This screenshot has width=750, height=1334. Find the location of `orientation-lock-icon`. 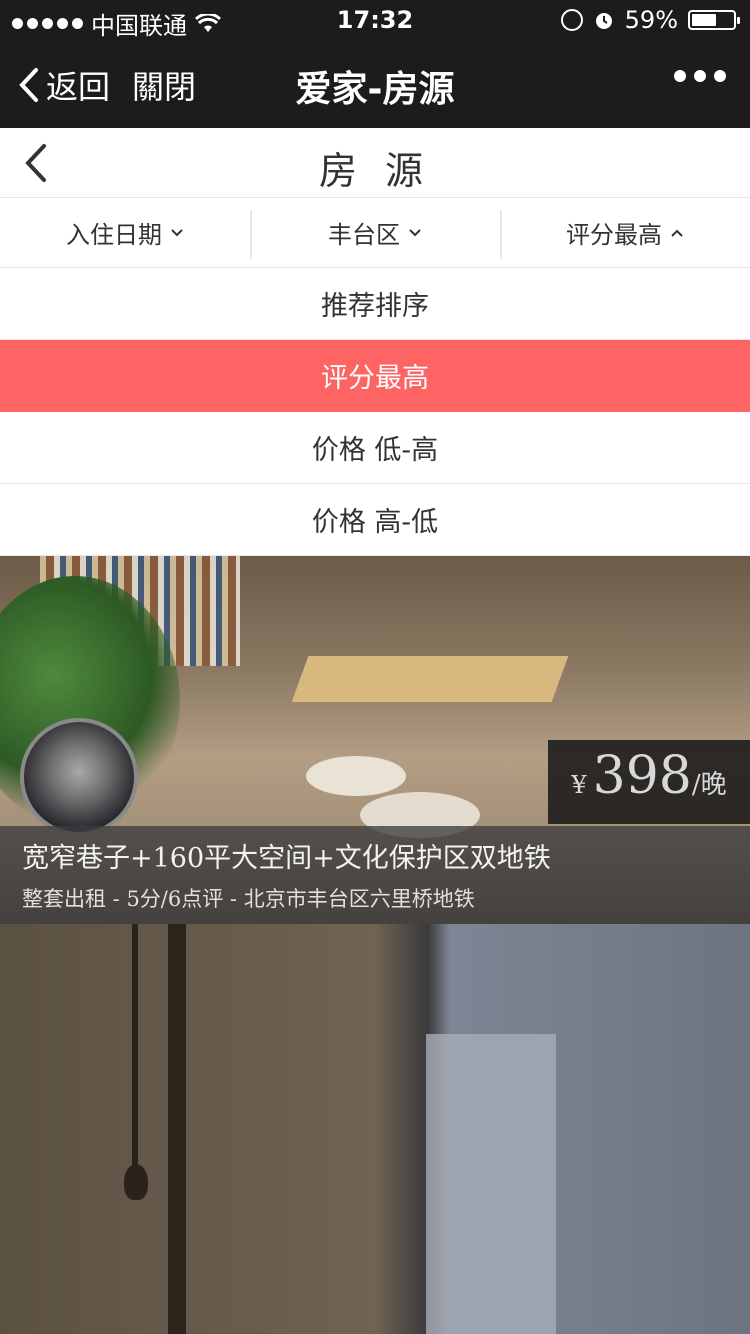

orientation-lock-icon is located at coordinates (571, 20).